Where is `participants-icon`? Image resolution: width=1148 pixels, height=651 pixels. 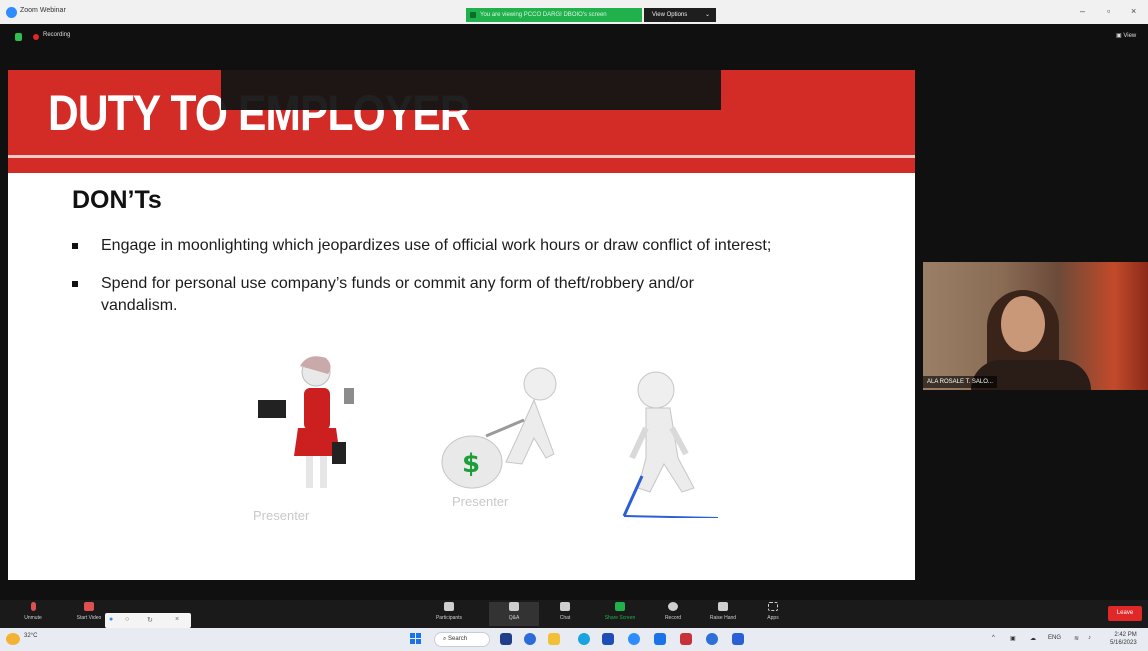
participants-icon is located at coordinates (449, 606).